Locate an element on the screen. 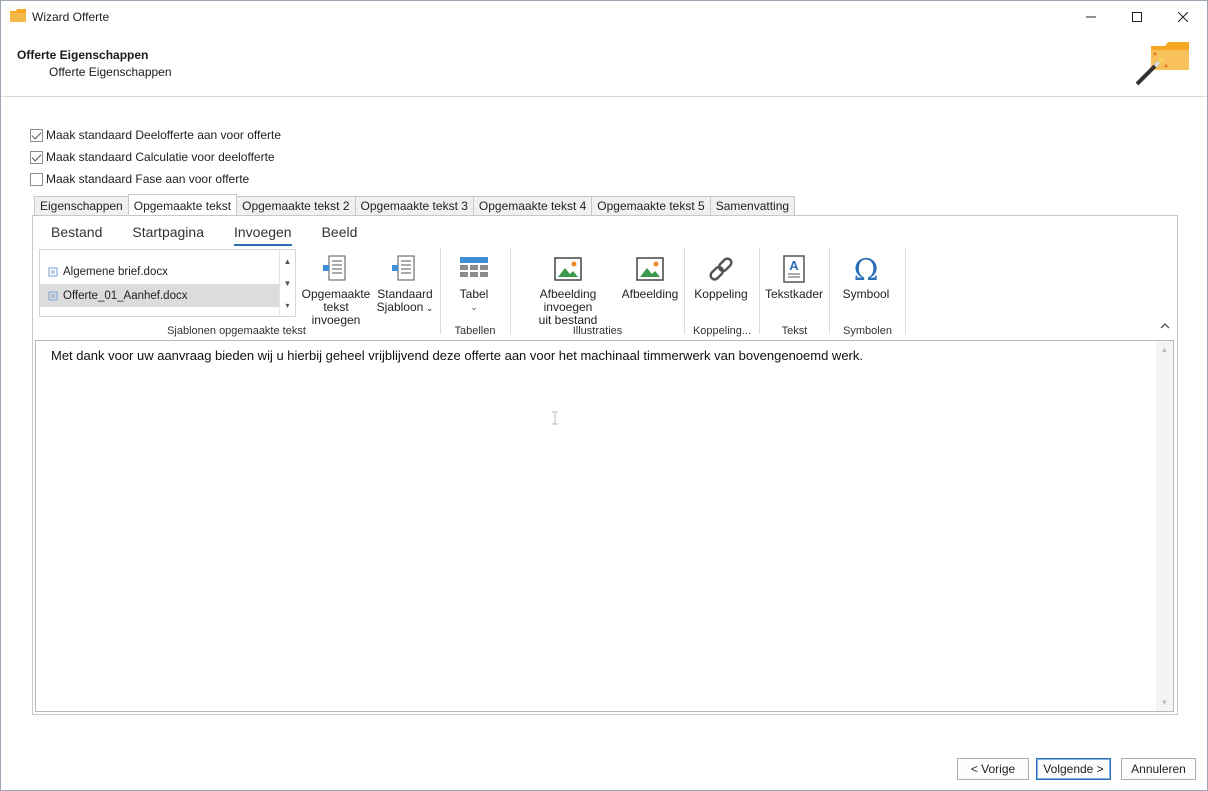 The height and width of the screenshot is (791, 1208). button-label: Tekstkader is located at coordinates (794, 294).